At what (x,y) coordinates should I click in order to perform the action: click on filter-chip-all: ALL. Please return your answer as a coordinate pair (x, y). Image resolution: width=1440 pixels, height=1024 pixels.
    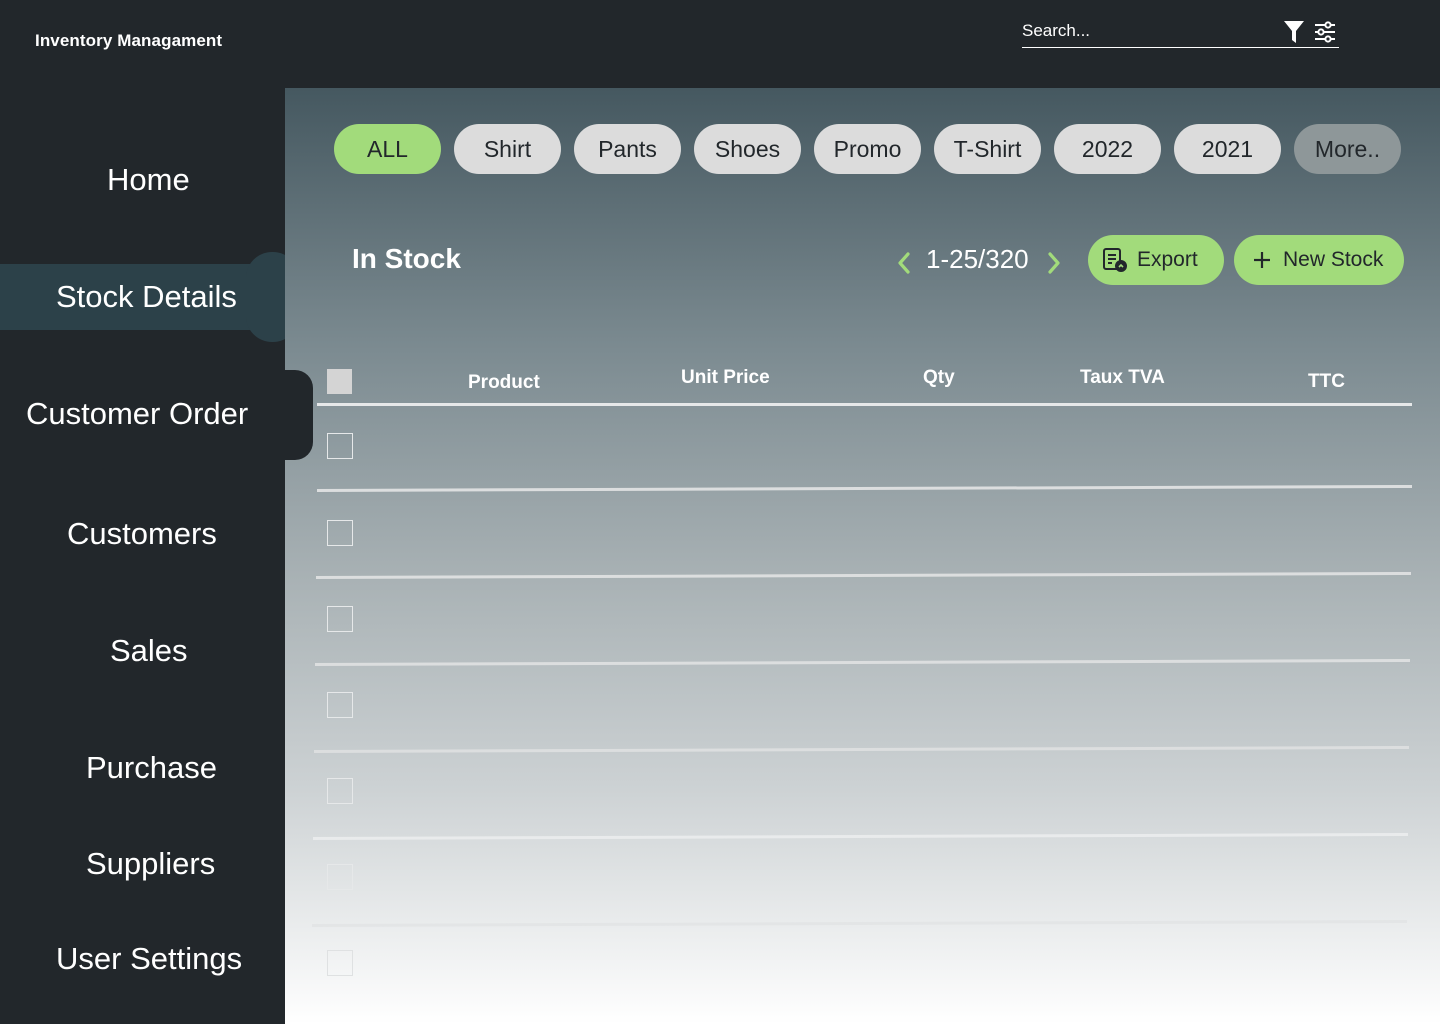
    Looking at the image, I should click on (387, 149).